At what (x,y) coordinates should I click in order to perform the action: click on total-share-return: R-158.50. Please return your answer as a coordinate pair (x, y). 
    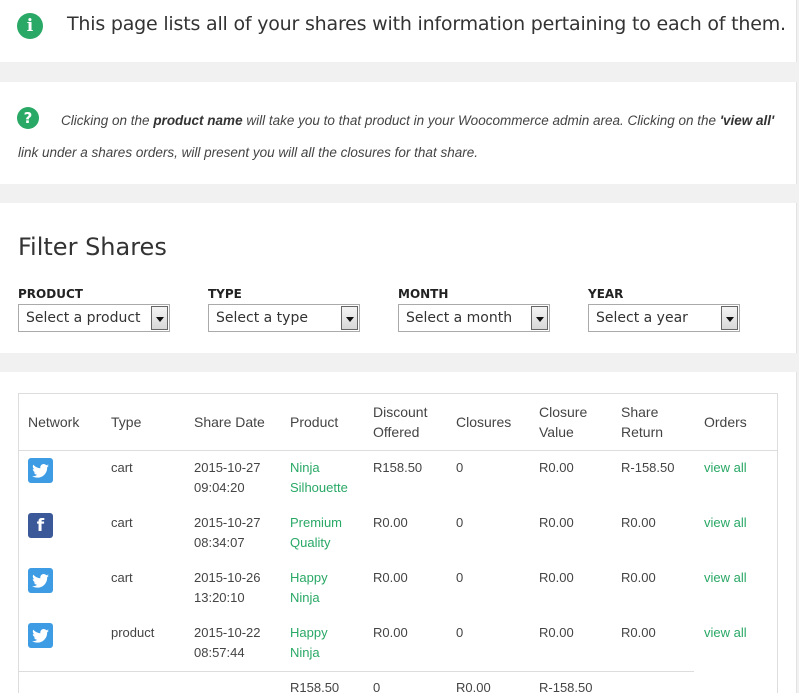
    Looking at the image, I should click on (566, 686).